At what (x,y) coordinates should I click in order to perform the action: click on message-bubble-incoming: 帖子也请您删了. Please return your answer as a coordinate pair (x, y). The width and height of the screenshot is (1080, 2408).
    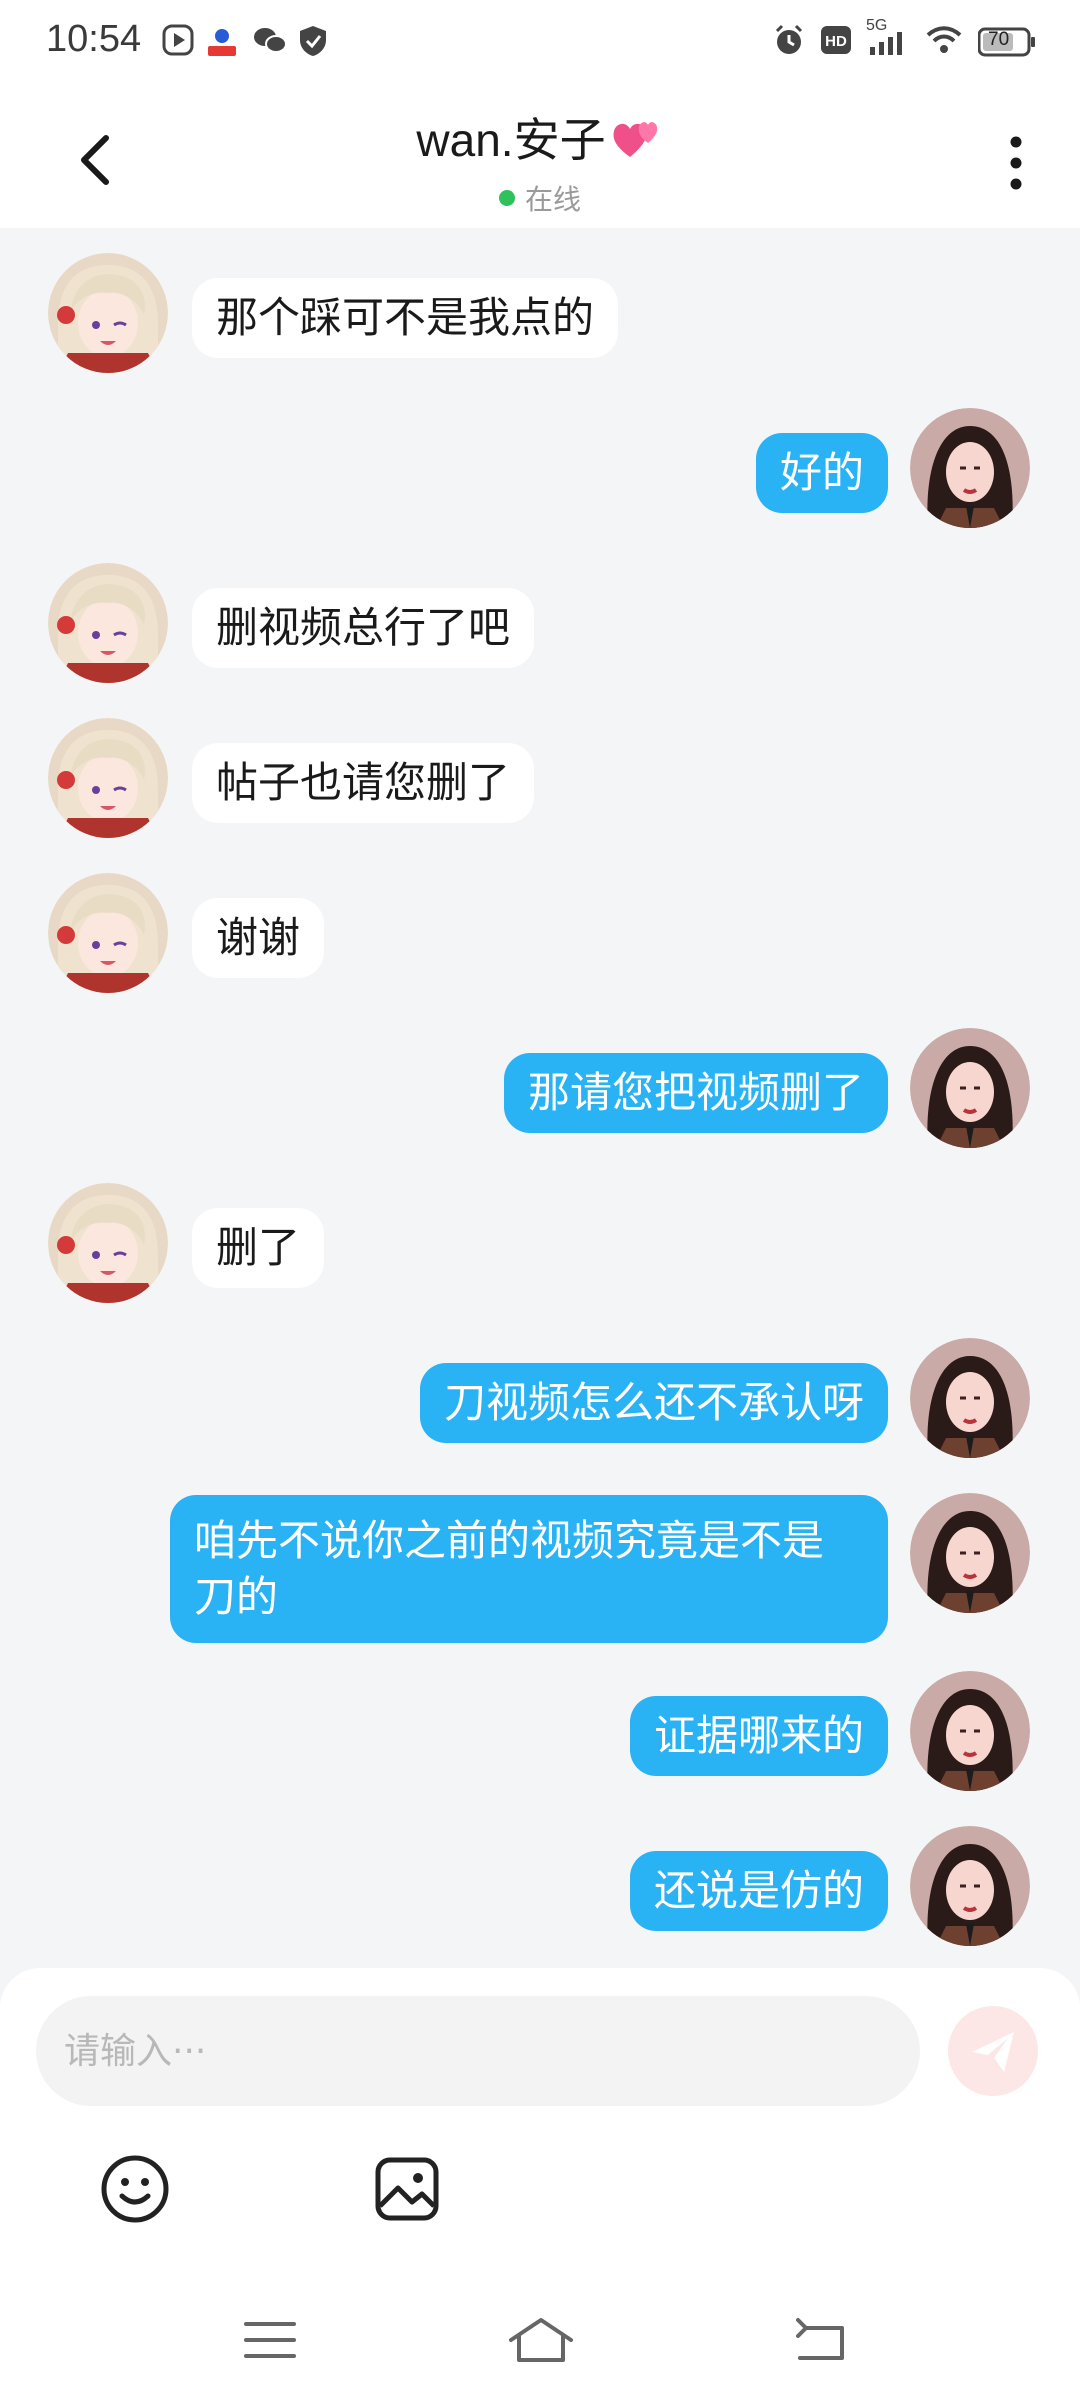
    Looking at the image, I should click on (363, 783).